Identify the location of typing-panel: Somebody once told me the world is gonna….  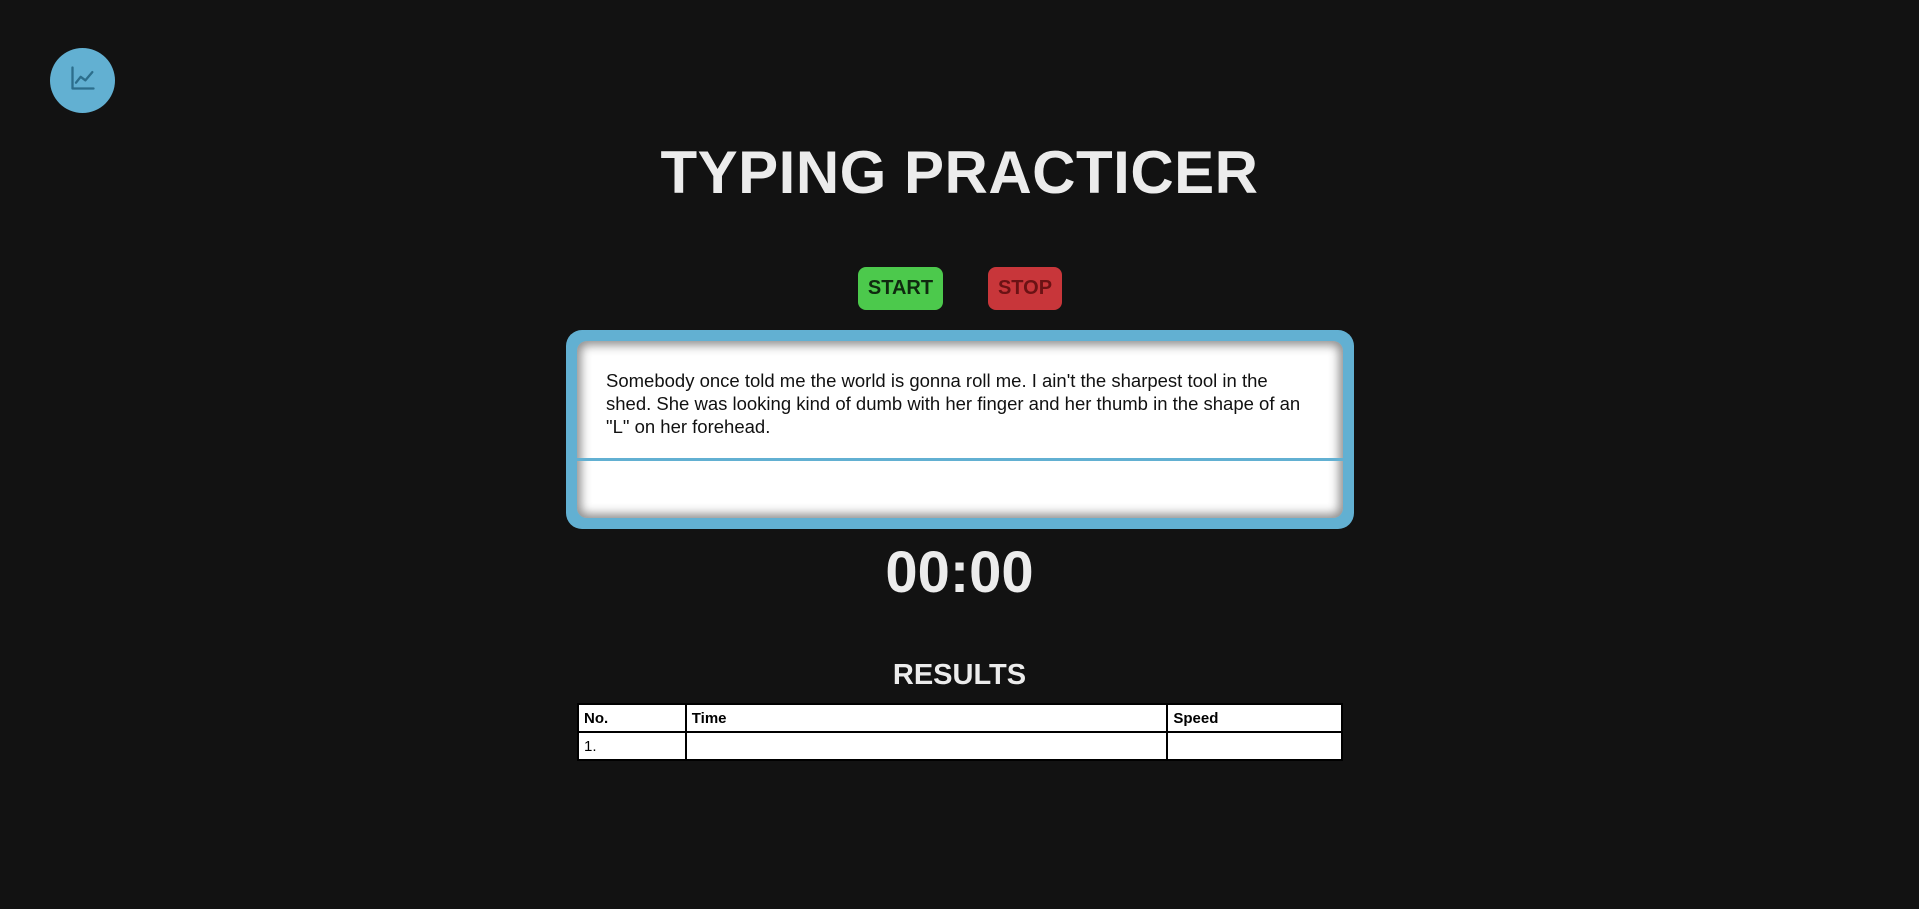
(960, 429).